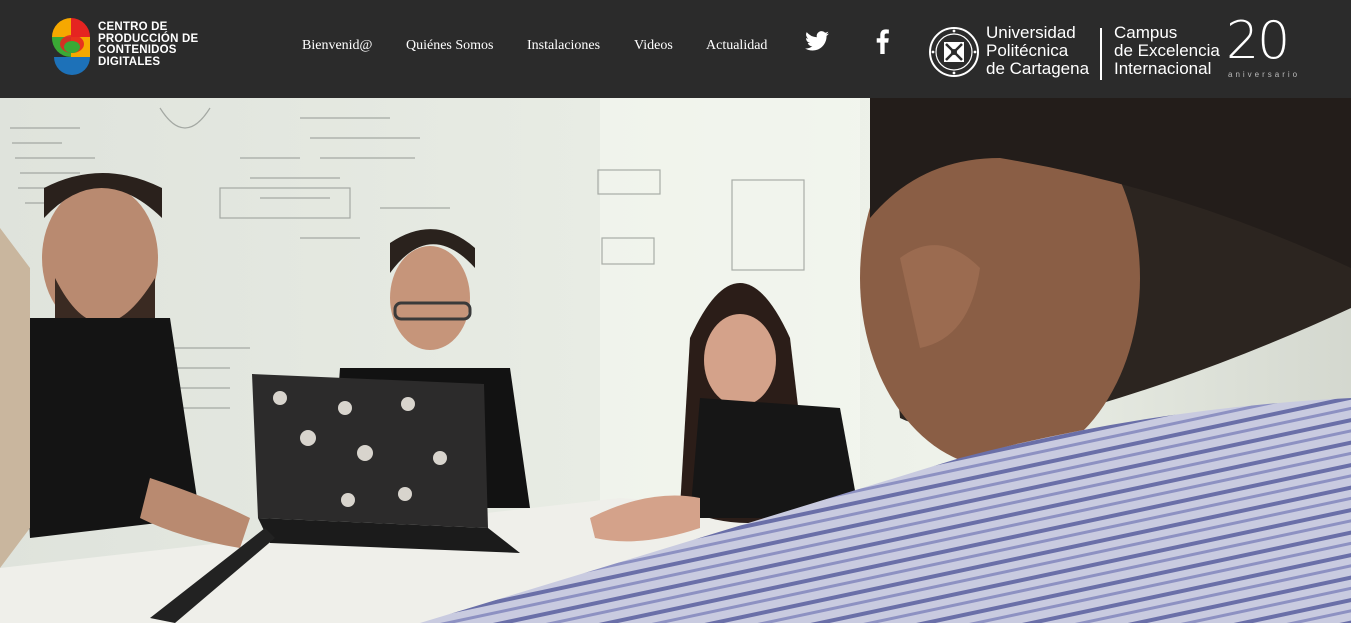 Image resolution: width=1351 pixels, height=623 pixels. What do you see at coordinates (337, 46) in the screenshot?
I see `nav-bienvenida: Bienvenid@` at bounding box center [337, 46].